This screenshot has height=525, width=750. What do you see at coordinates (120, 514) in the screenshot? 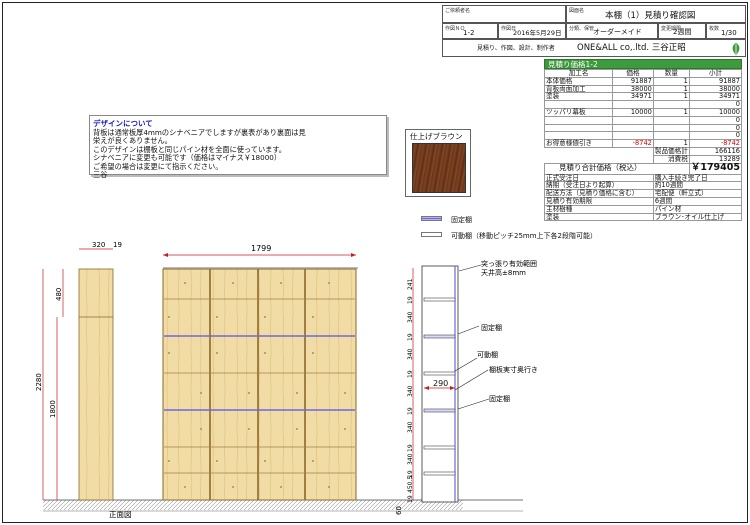
I see `front-view-label: 正面図` at bounding box center [120, 514].